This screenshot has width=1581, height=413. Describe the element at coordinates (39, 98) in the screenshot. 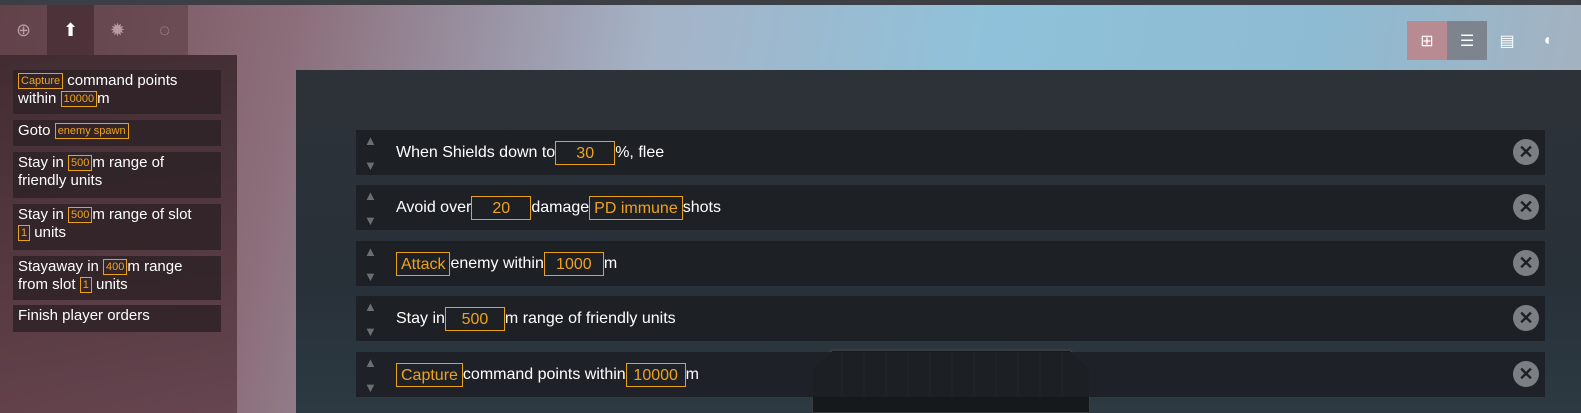

I see `item-text: within` at that location.